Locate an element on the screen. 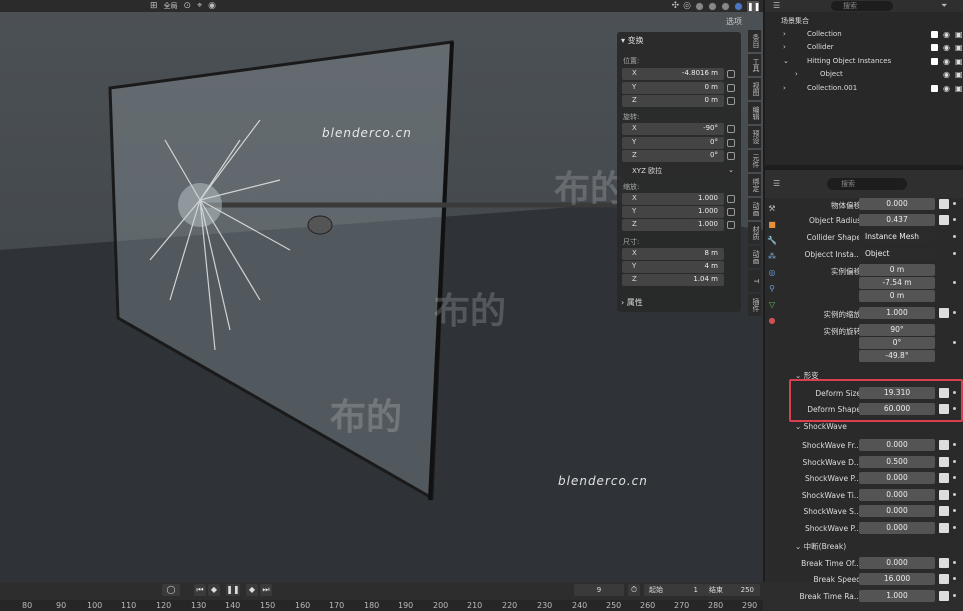 This screenshot has width=963, height=611. prev-keyframe-icon: ◆ is located at coordinates (214, 590).